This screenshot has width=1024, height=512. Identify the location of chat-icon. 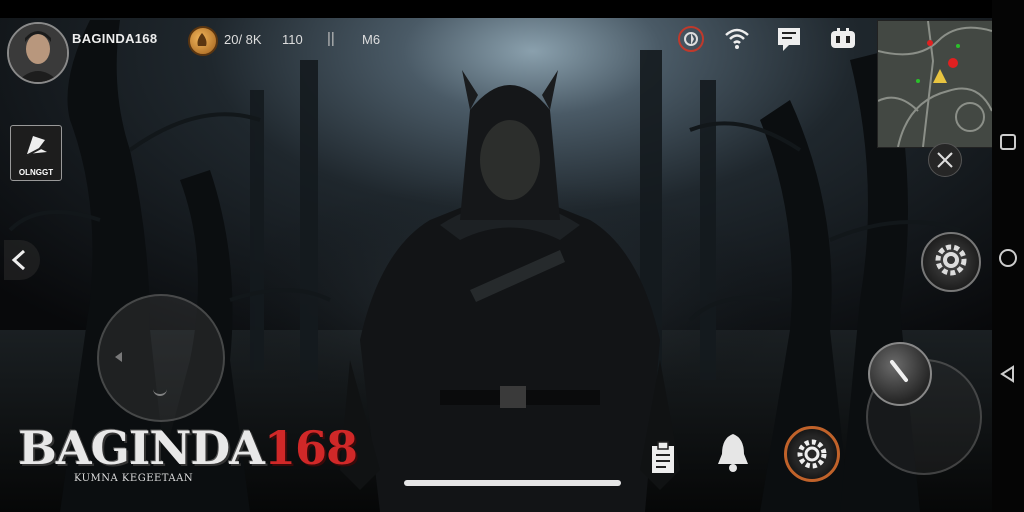
(790, 39).